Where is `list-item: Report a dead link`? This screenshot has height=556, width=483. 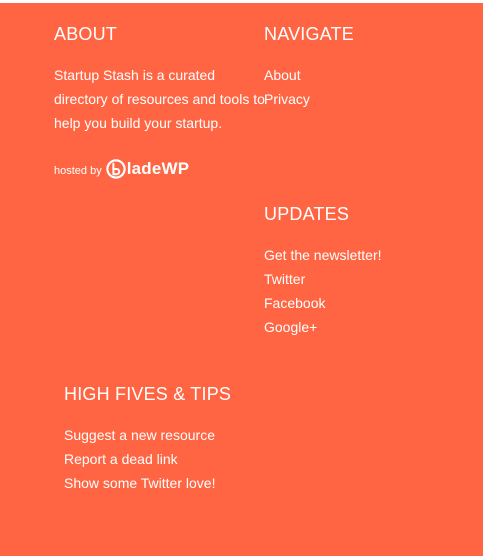
list-item: Report a dead link is located at coordinates (147, 459).